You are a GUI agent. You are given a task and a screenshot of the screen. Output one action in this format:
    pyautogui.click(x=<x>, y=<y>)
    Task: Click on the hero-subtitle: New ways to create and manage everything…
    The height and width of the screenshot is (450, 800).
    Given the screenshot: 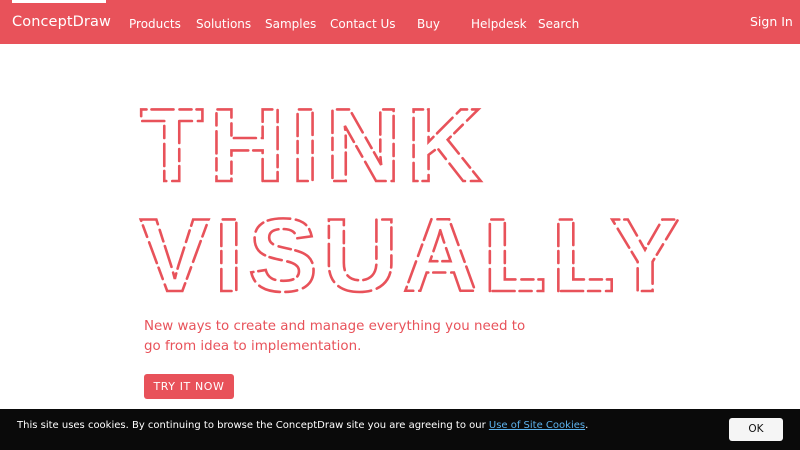 What is the action you would take?
    pyautogui.click(x=335, y=336)
    